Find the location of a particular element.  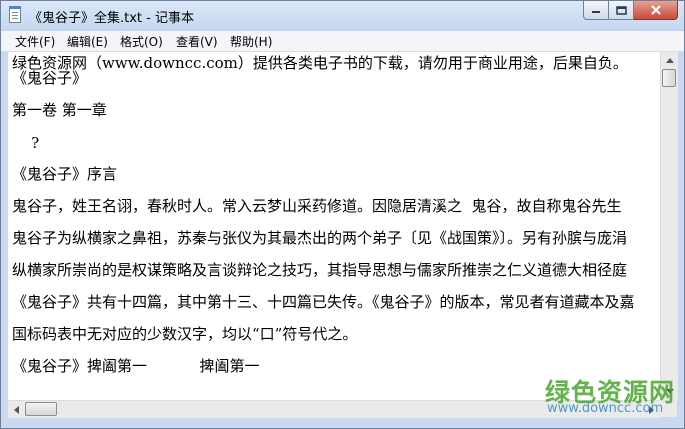

menu-help: 帮助(H) is located at coordinates (251, 41).